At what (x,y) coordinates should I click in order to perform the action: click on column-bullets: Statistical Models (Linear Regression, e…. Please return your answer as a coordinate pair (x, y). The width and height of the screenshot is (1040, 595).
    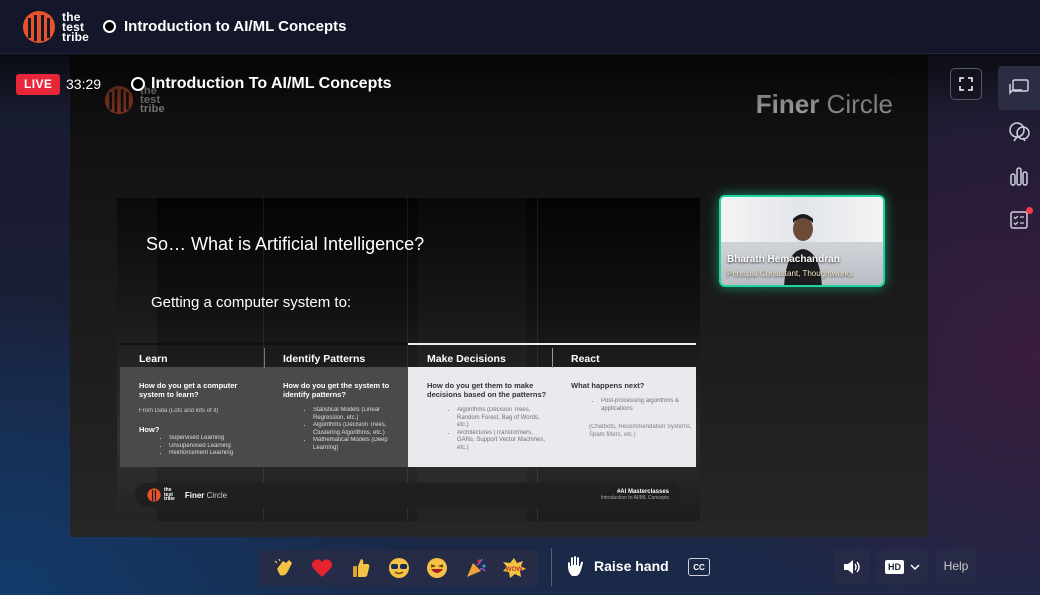
    Looking at the image, I should click on (345, 429).